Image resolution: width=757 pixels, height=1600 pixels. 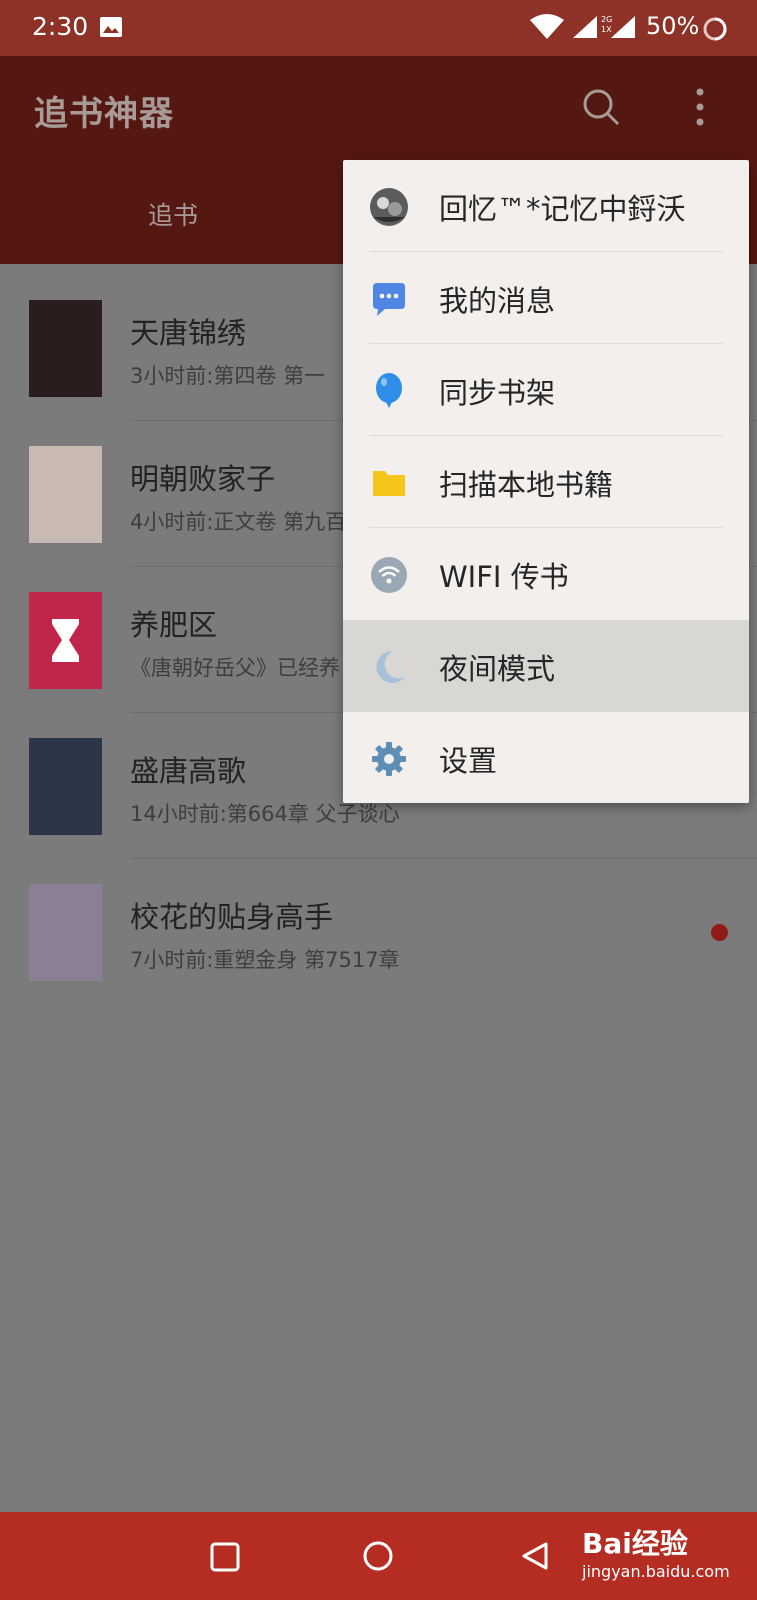 I want to click on menu-item-night-mode: 夜间模式, so click(x=546, y=666).